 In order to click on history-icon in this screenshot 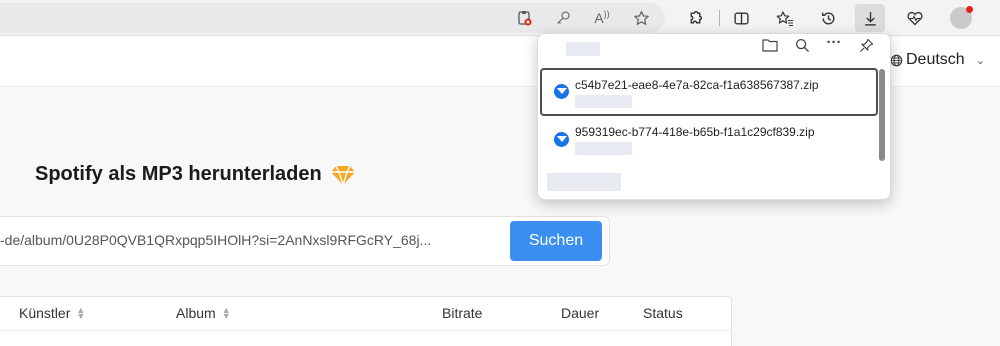, I will do `click(828, 18)`.